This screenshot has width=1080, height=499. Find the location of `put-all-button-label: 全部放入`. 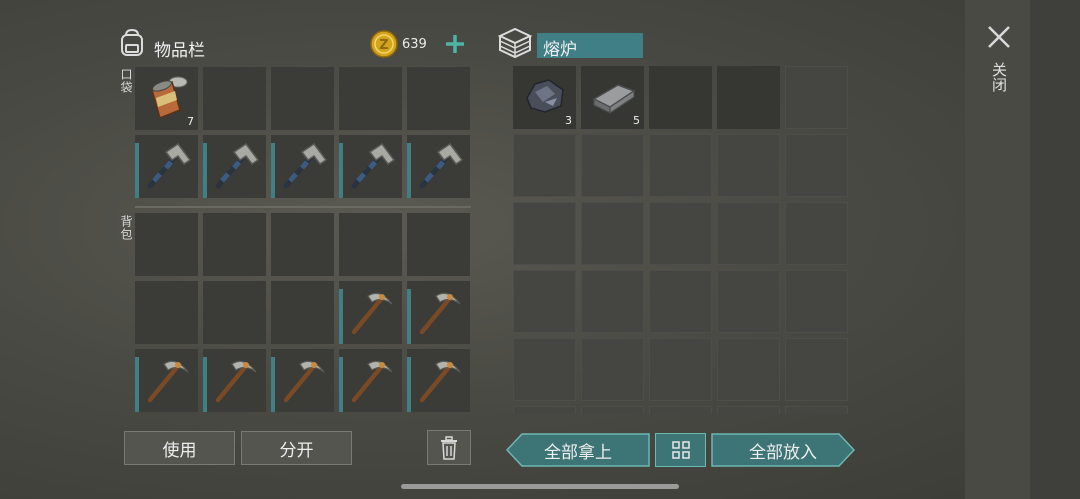

put-all-button-label: 全部放入 is located at coordinates (783, 452).